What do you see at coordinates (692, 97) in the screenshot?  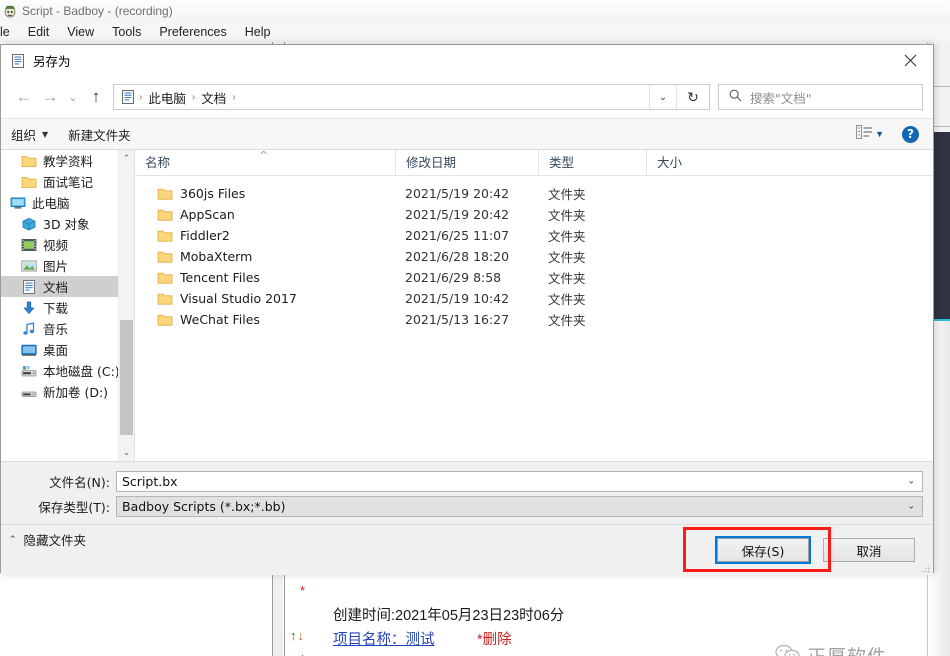 I see `refresh-icon: ↻` at bounding box center [692, 97].